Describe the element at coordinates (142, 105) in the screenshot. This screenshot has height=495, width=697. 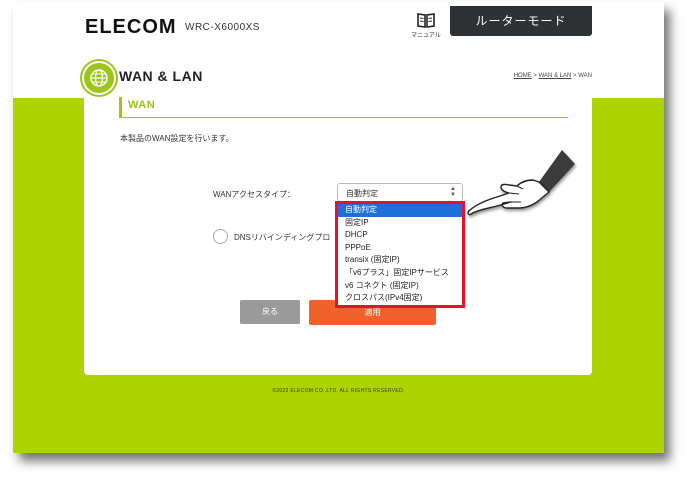
I see `wan-heading-label: WAN` at that location.